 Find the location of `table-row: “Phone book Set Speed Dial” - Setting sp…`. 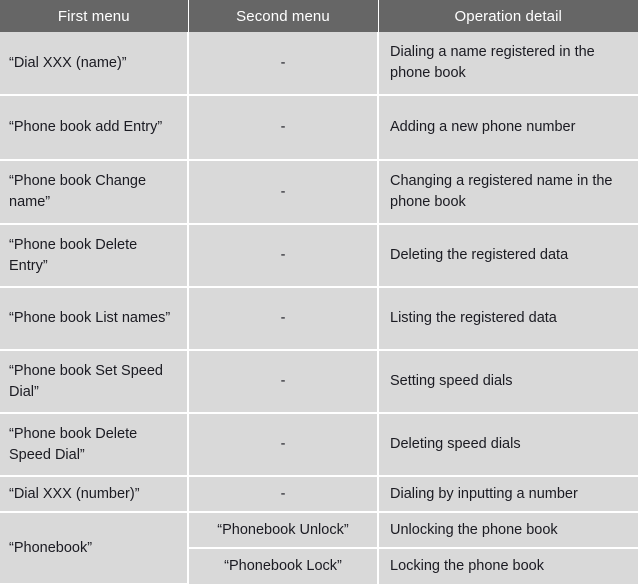

table-row: “Phone book Set Speed Dial” - Setting sp… is located at coordinates (319, 382).